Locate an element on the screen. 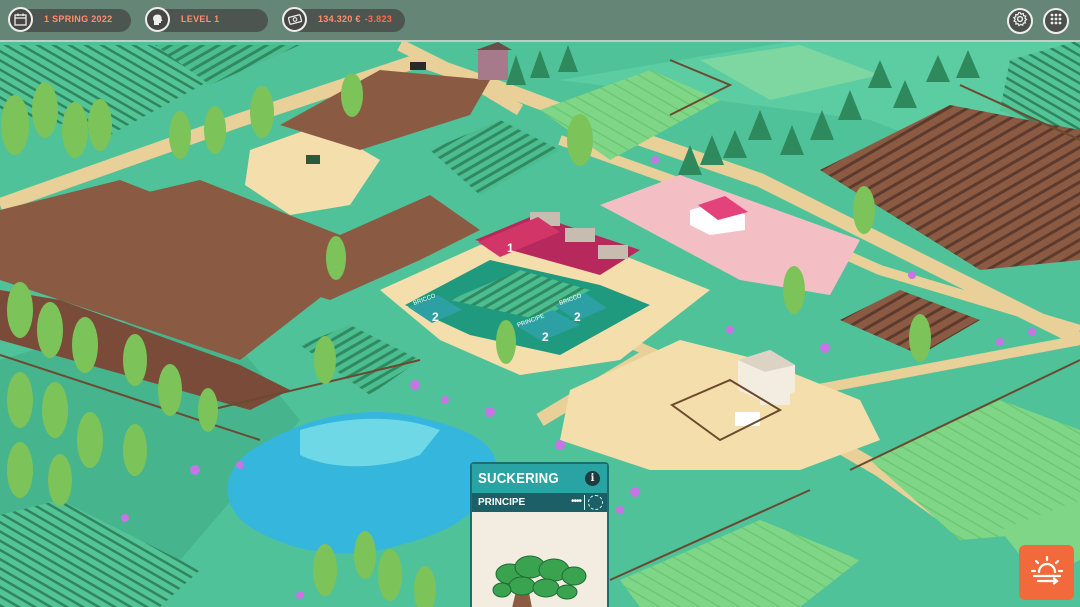 Image resolution: width=1080 pixels, height=607 pixels. task-card-subheader: PRINCIPE •••• is located at coordinates (539, 502).